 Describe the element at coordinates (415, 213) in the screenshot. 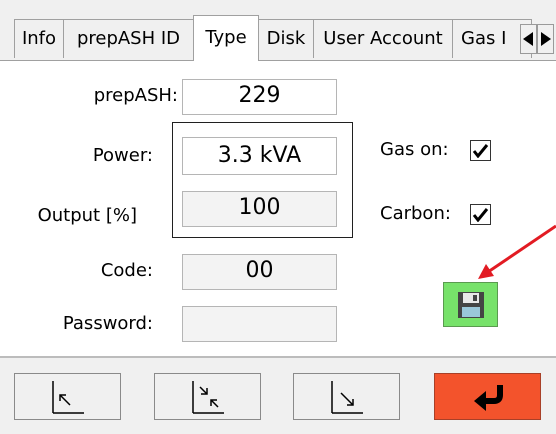

I see `carbon-label: Carbon:` at that location.